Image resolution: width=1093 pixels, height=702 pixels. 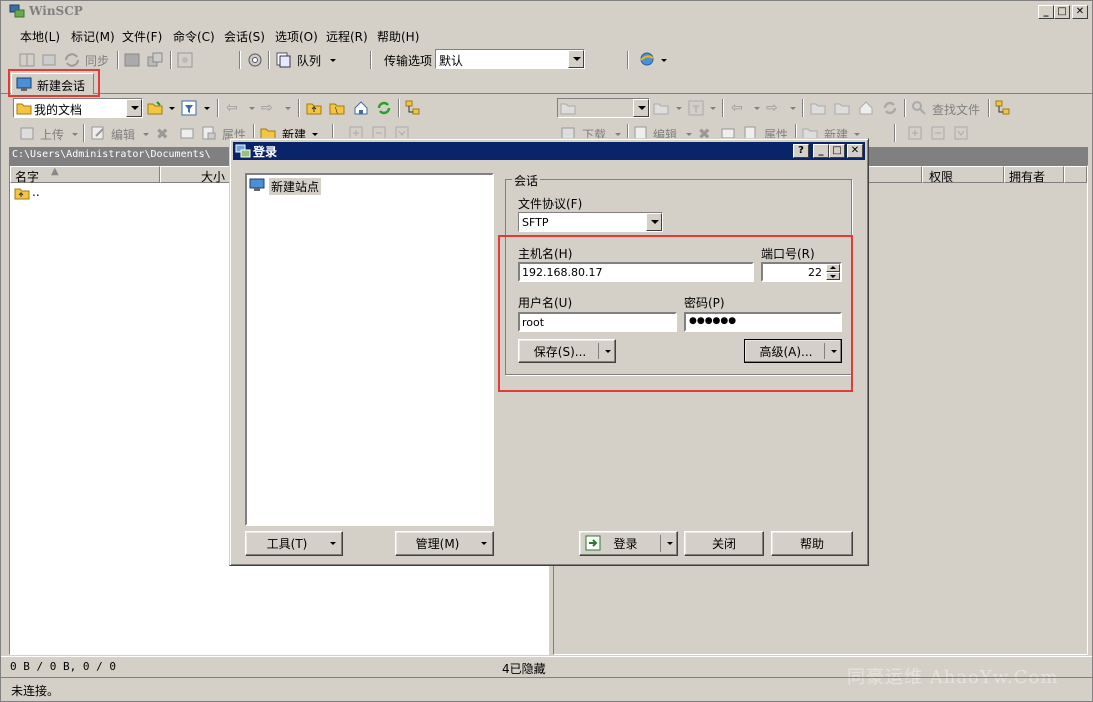 I want to click on window-titlebar: WinSCP _ □ ✕, so click(x=546, y=11).